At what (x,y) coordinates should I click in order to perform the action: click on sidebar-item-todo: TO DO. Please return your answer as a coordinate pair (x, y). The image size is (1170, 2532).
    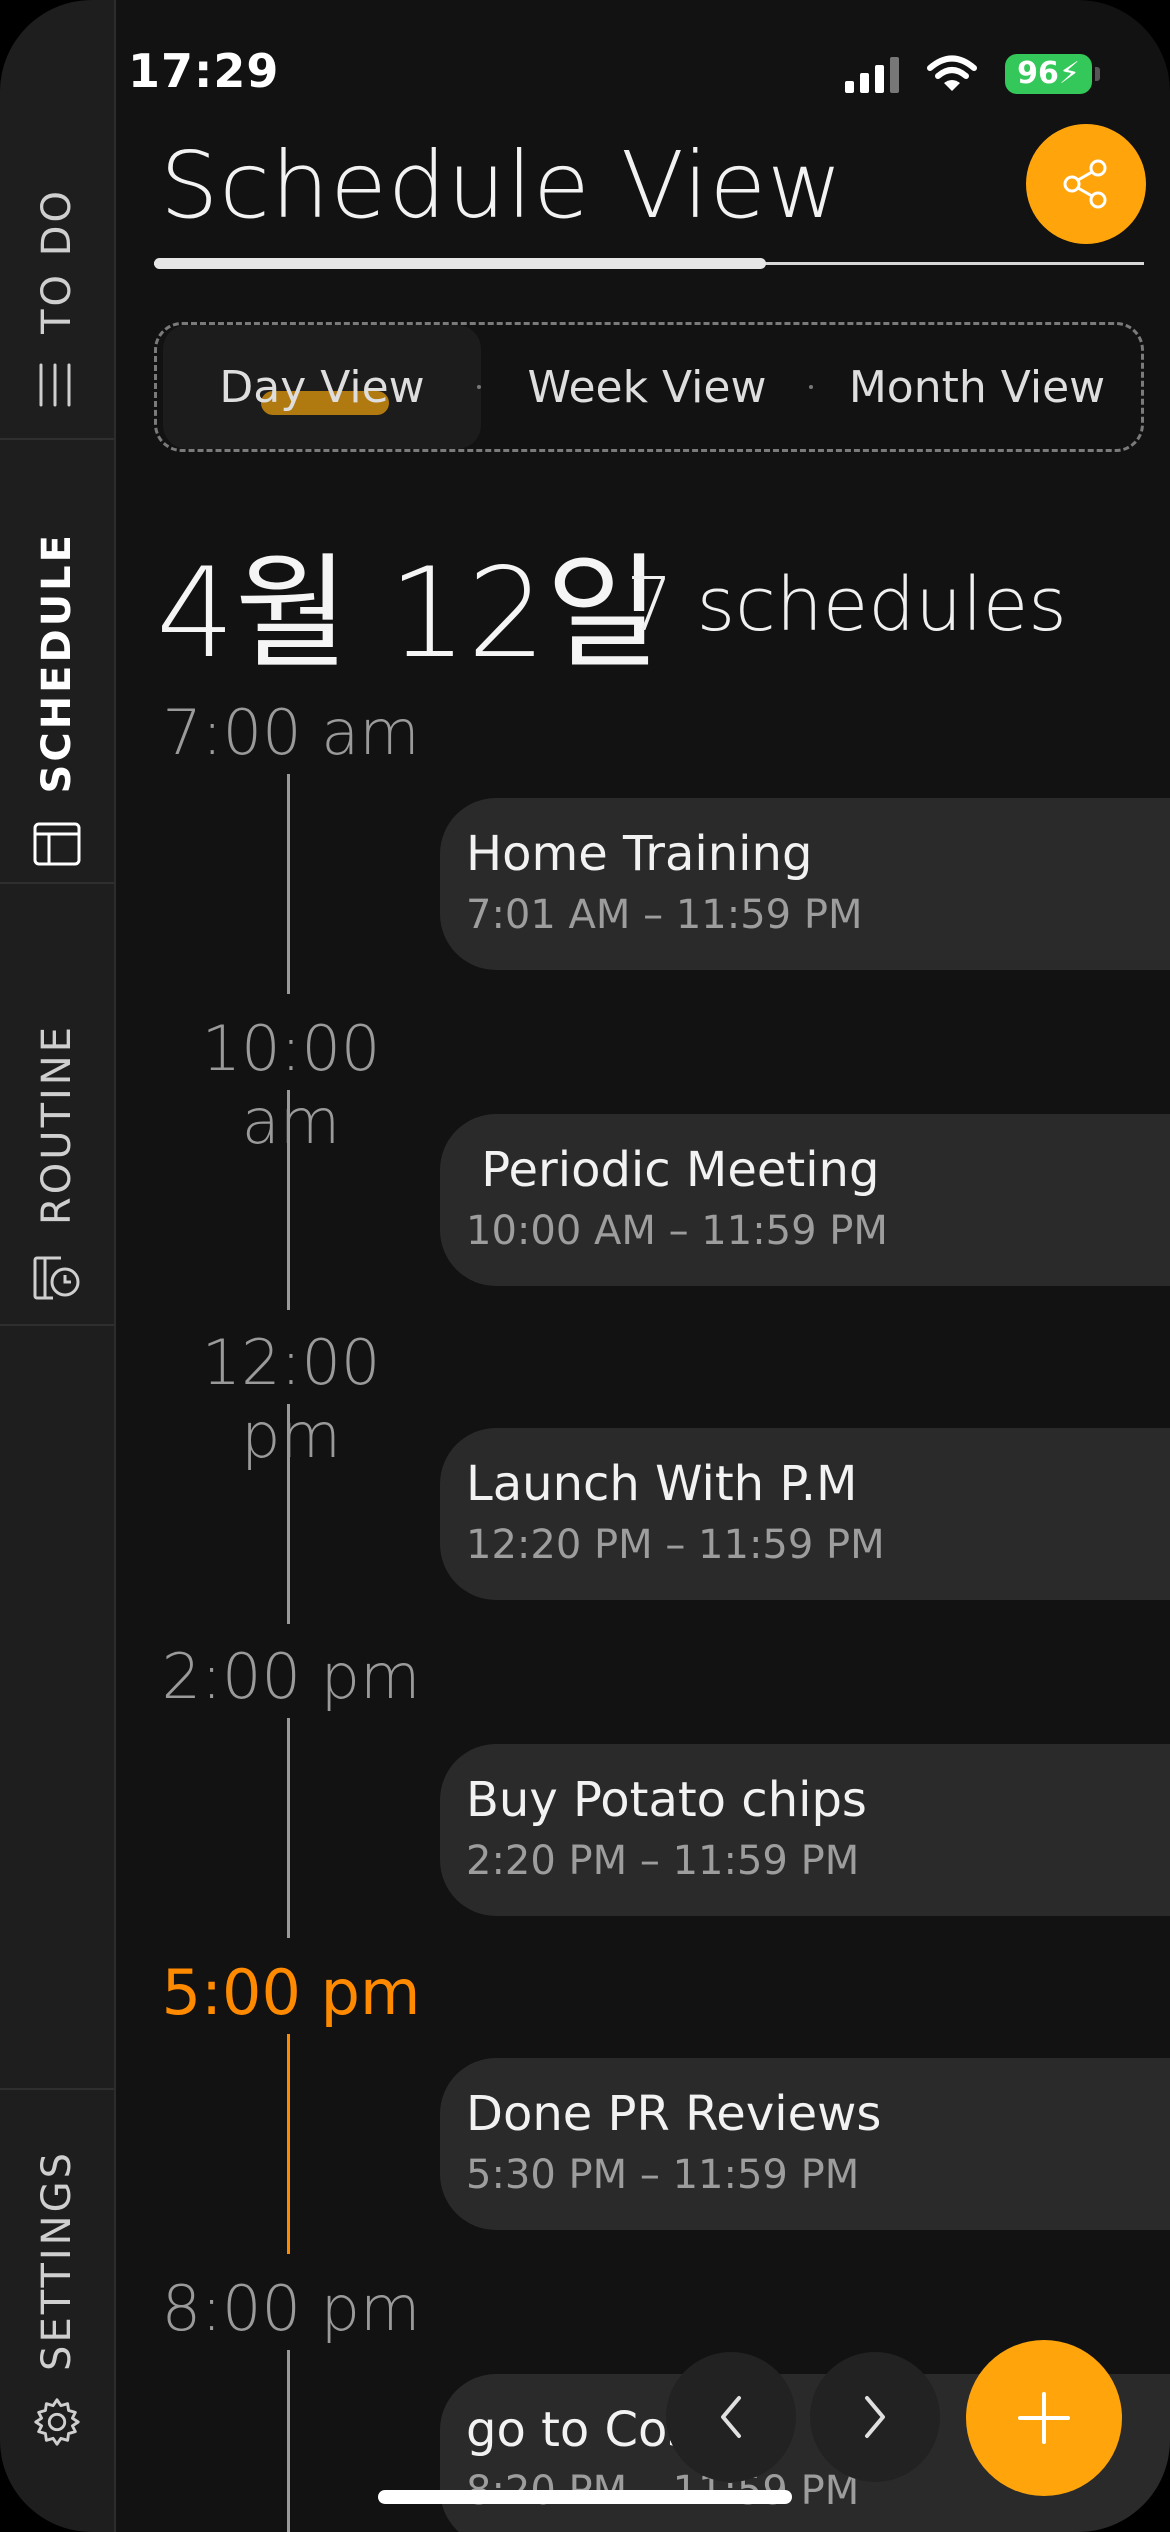
    Looking at the image, I should click on (57, 220).